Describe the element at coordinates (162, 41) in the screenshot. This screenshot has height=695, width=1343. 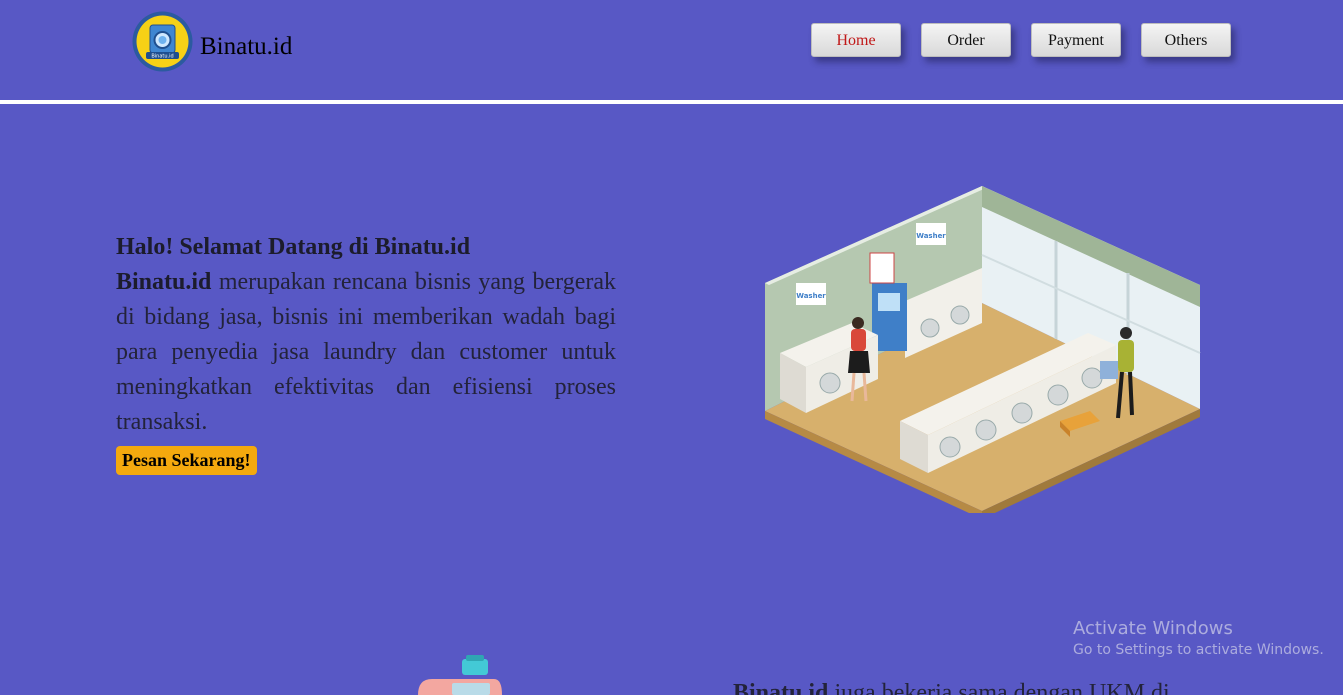
I see `logo: Binatu.id` at that location.